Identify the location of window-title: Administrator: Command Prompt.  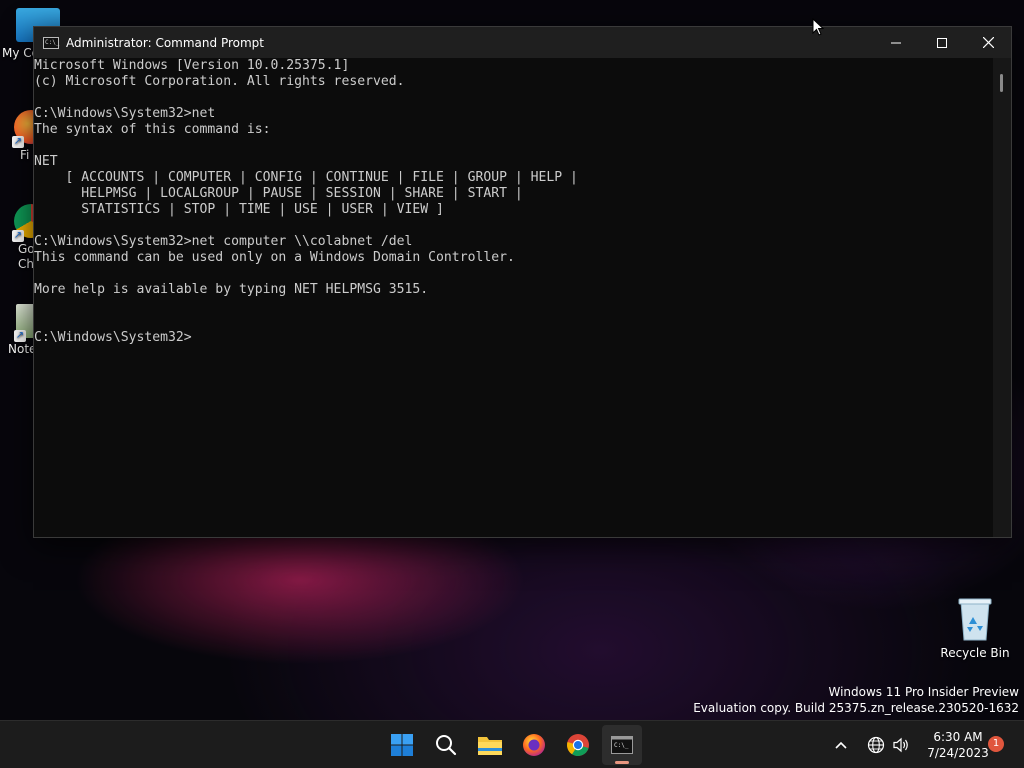
(165, 42).